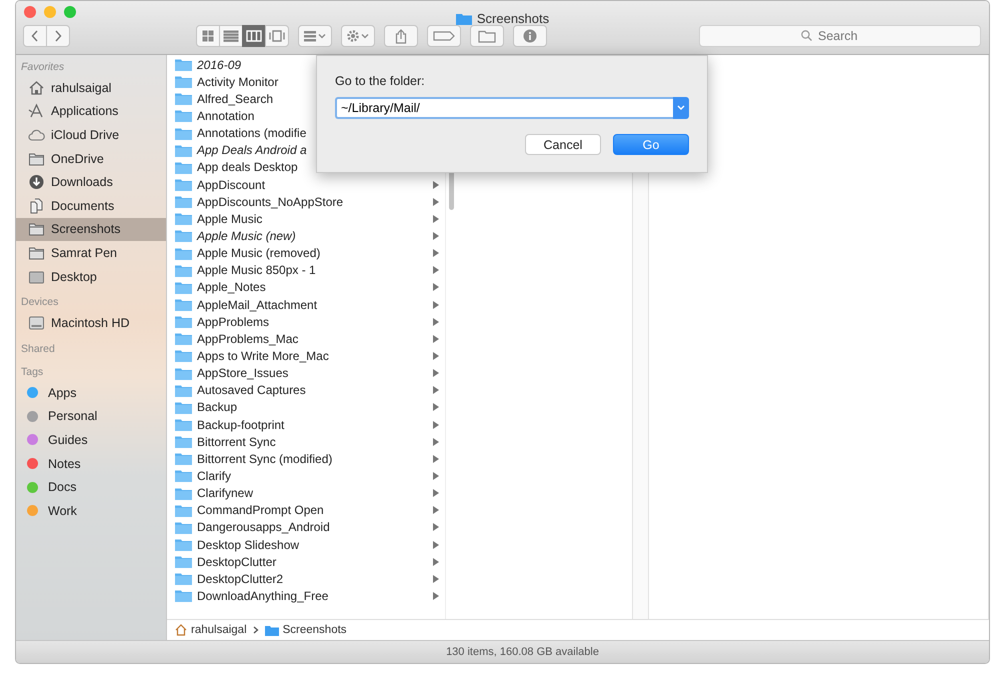  What do you see at coordinates (263, 527) in the screenshot?
I see `folder-name: Dangerousapps_Android` at bounding box center [263, 527].